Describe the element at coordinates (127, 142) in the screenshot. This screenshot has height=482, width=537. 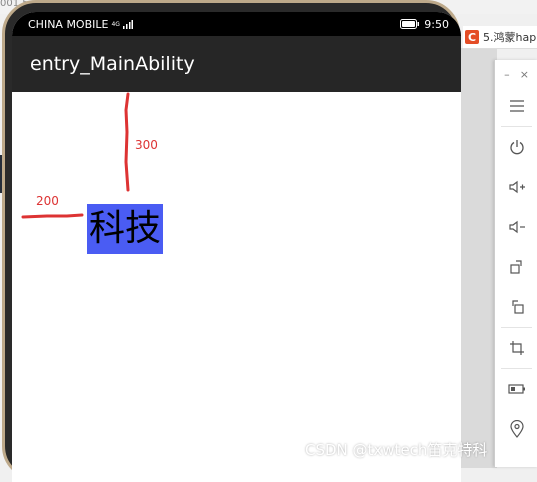
I see `top-margin-line` at that location.